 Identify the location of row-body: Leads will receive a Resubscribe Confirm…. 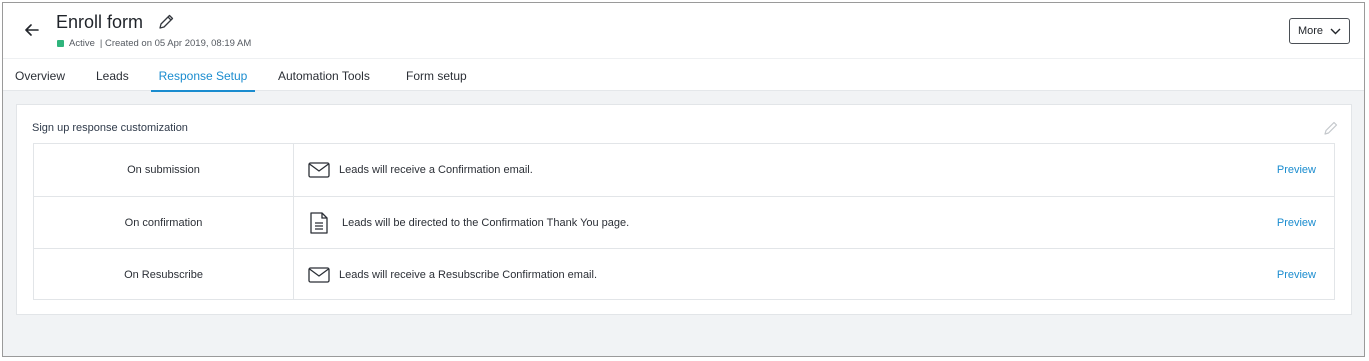
(814, 274).